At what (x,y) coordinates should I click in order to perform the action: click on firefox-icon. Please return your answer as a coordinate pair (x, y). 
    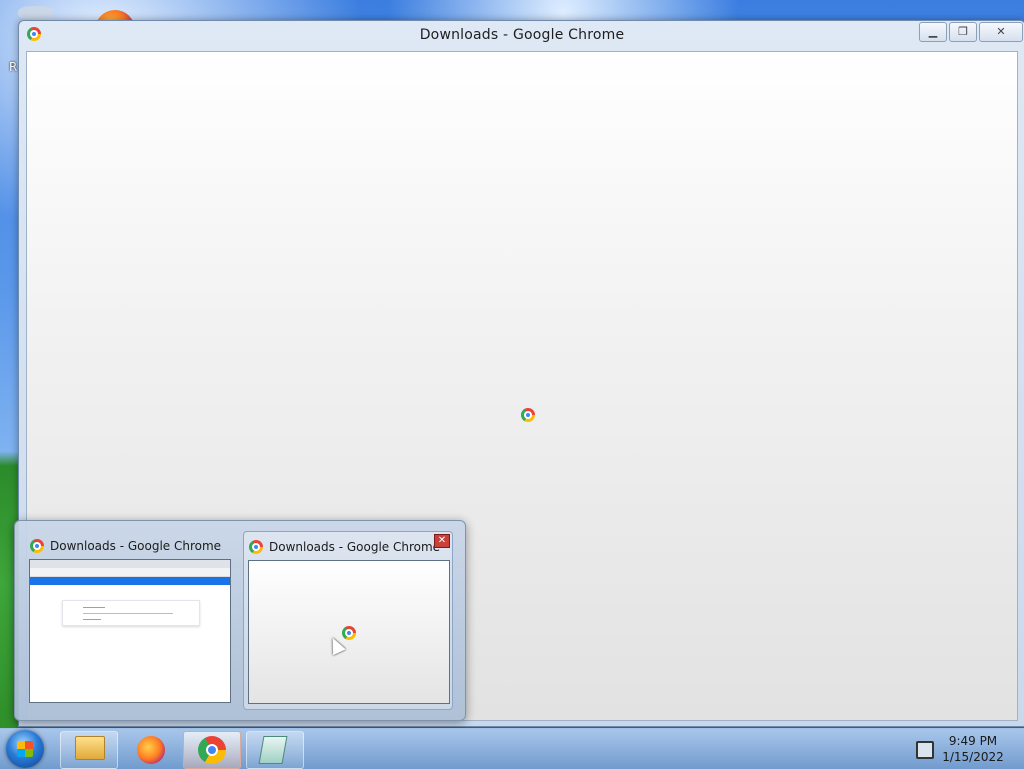
    Looking at the image, I should click on (151, 750).